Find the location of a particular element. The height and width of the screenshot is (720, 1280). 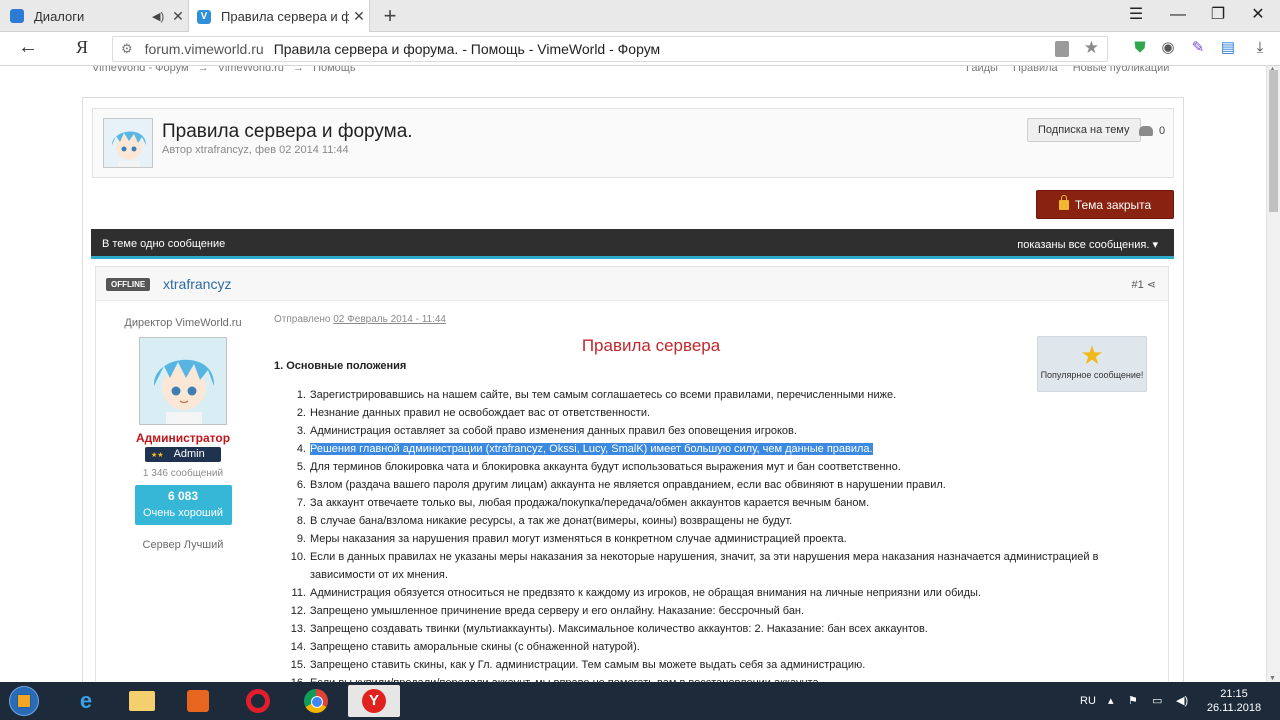

followers-count-value: 0 is located at coordinates (1162, 131).